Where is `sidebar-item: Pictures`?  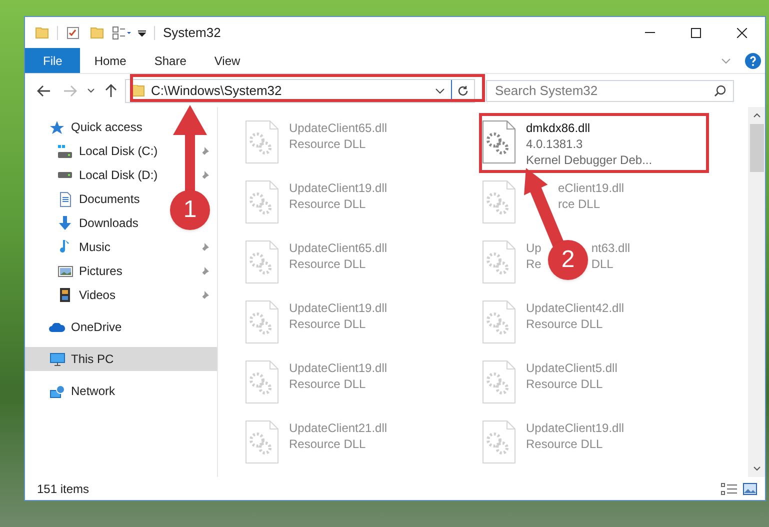
sidebar-item: Pictures is located at coordinates (121, 271).